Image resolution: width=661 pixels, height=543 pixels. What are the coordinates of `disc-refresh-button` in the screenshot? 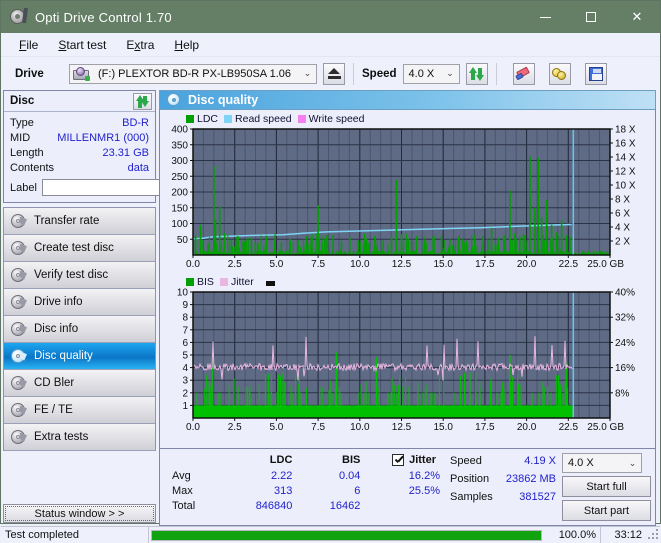 It's located at (142, 101).